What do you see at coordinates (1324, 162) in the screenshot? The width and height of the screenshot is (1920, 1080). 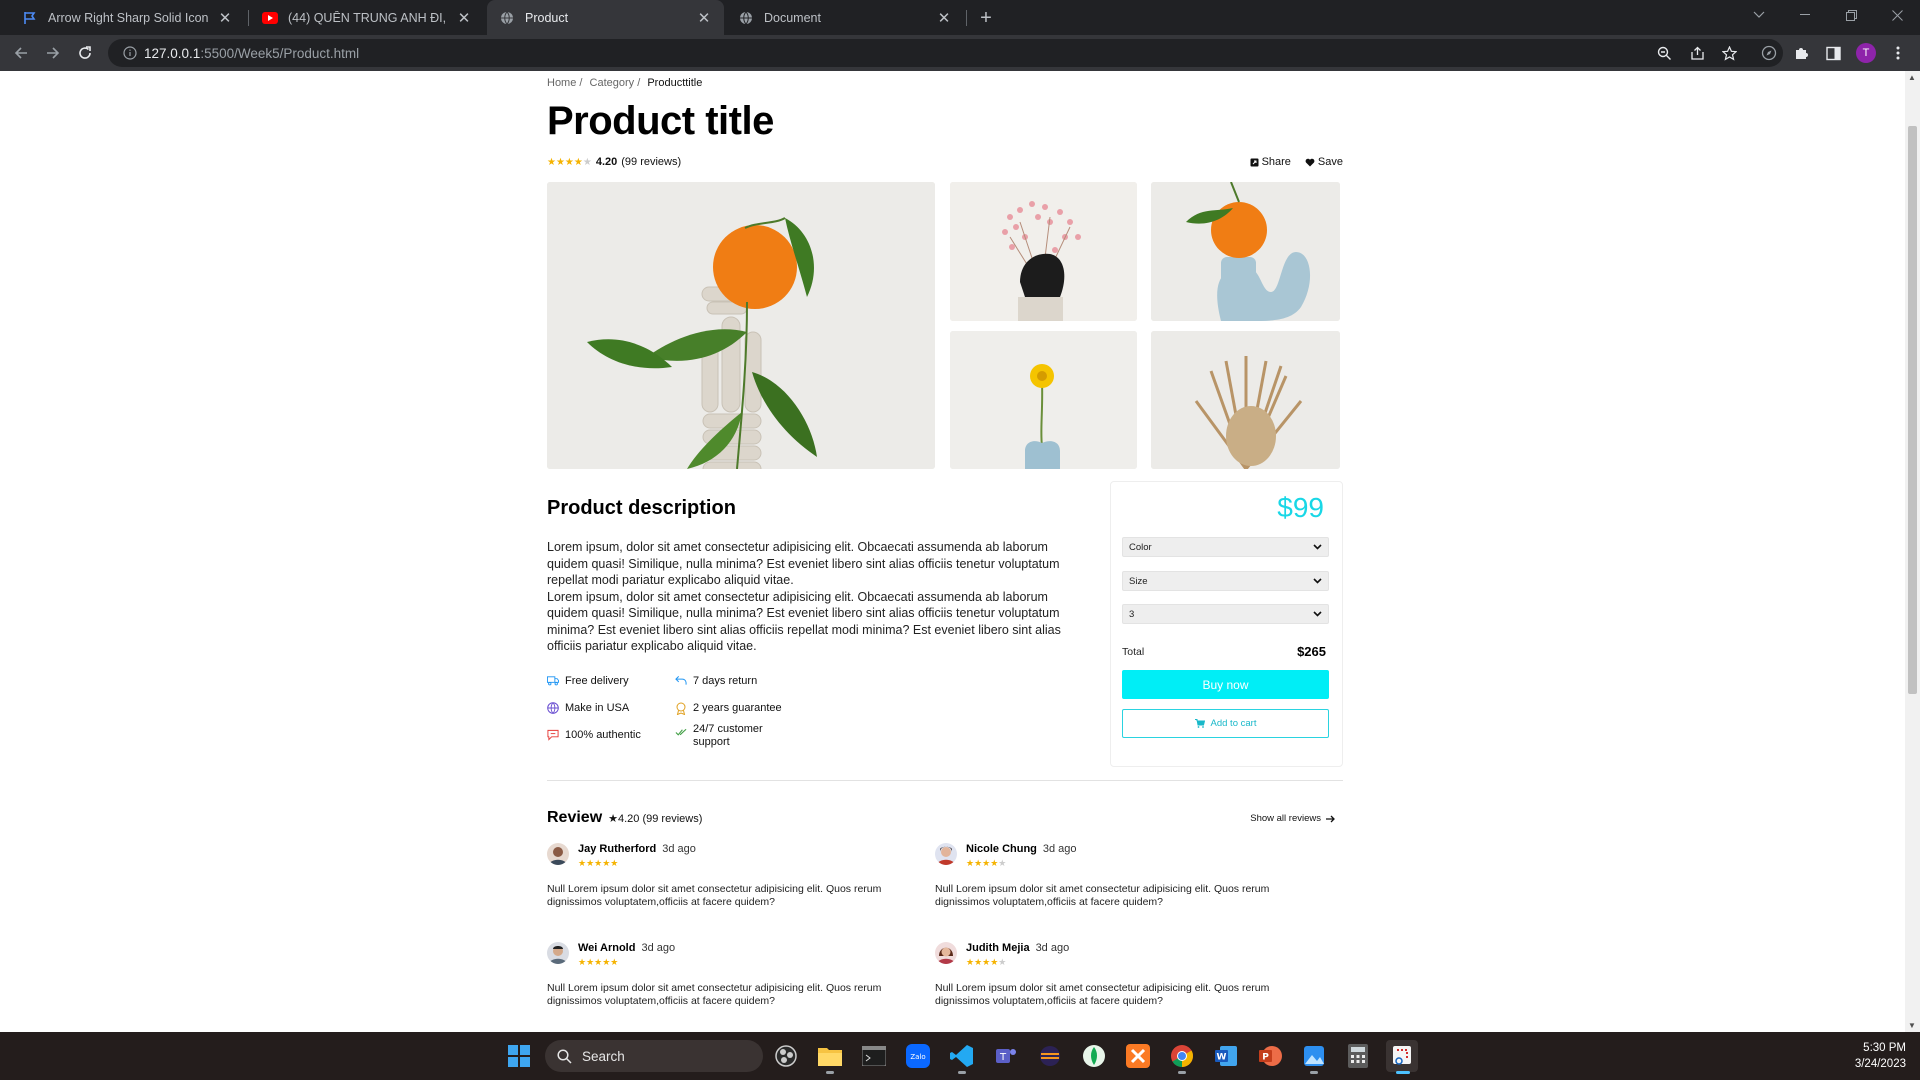 I see `save-button: Save` at bounding box center [1324, 162].